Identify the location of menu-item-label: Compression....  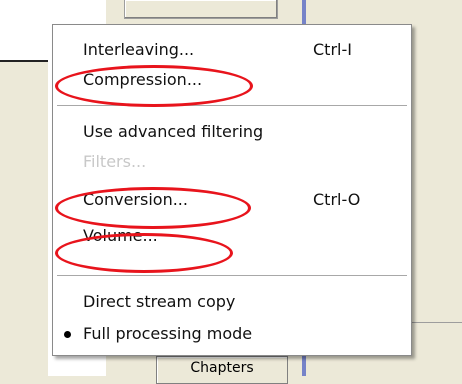
(143, 79).